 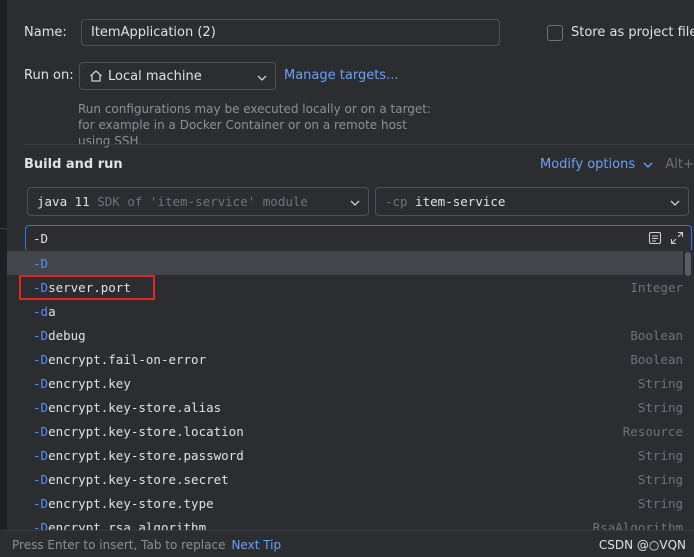 What do you see at coordinates (345, 479) in the screenshot?
I see `completion-item: -Dencrypt.key-store.secret String` at bounding box center [345, 479].